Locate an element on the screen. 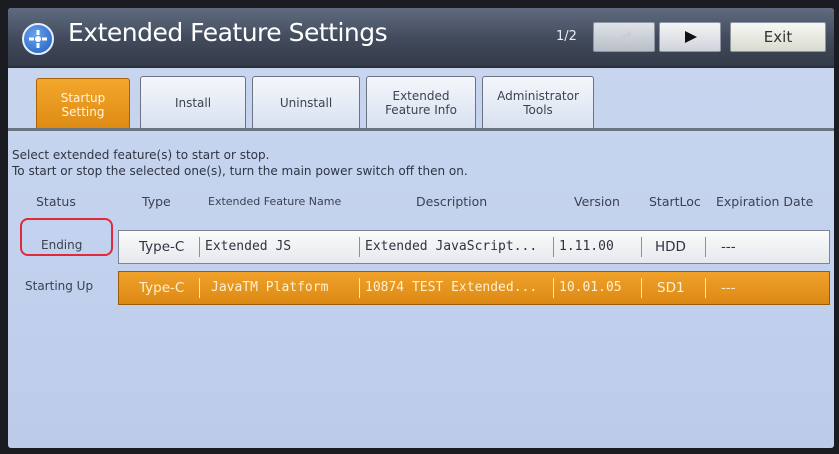 The image size is (839, 454). cell-version: 10.01.05 is located at coordinates (590, 287).